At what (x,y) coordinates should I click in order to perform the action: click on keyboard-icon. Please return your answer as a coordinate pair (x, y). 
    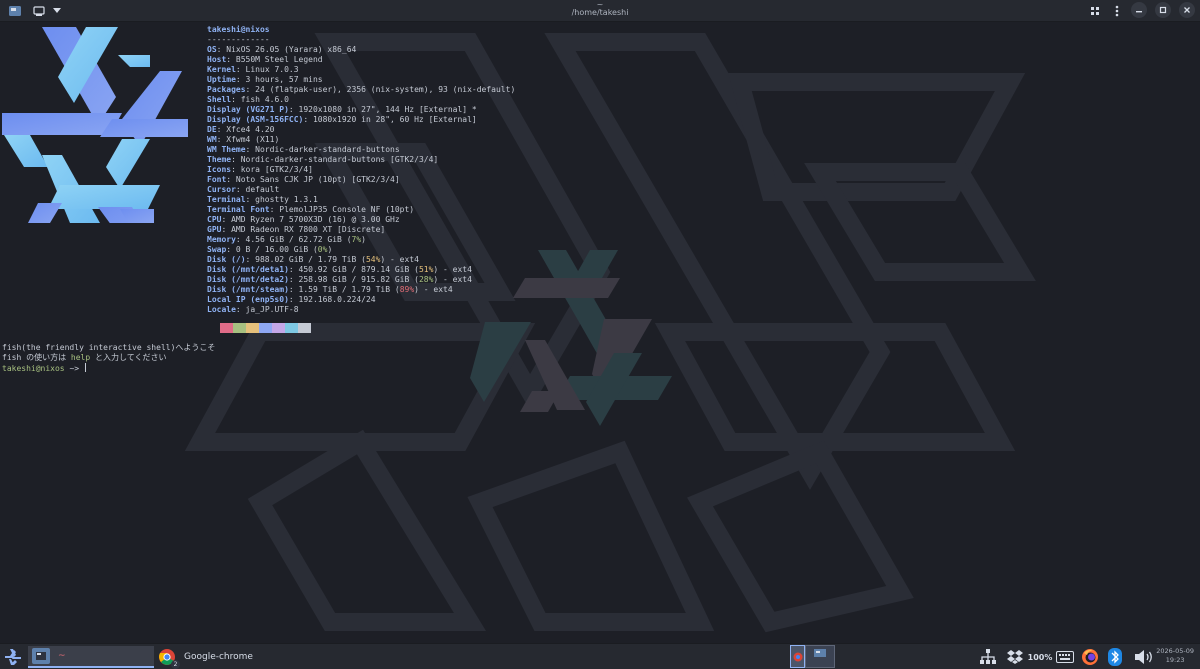
    Looking at the image, I should click on (1065, 657).